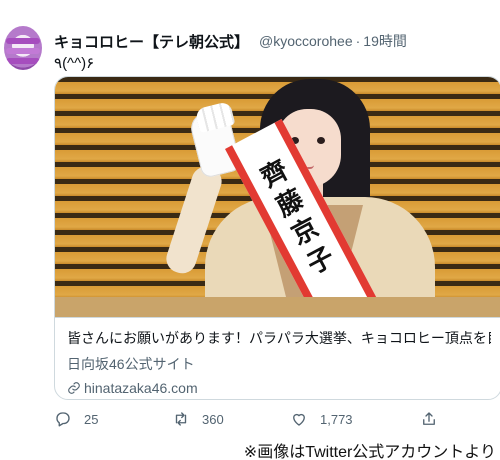 The height and width of the screenshot is (460, 500). I want to click on user-handle: @kyoccorohee, so click(306, 41).